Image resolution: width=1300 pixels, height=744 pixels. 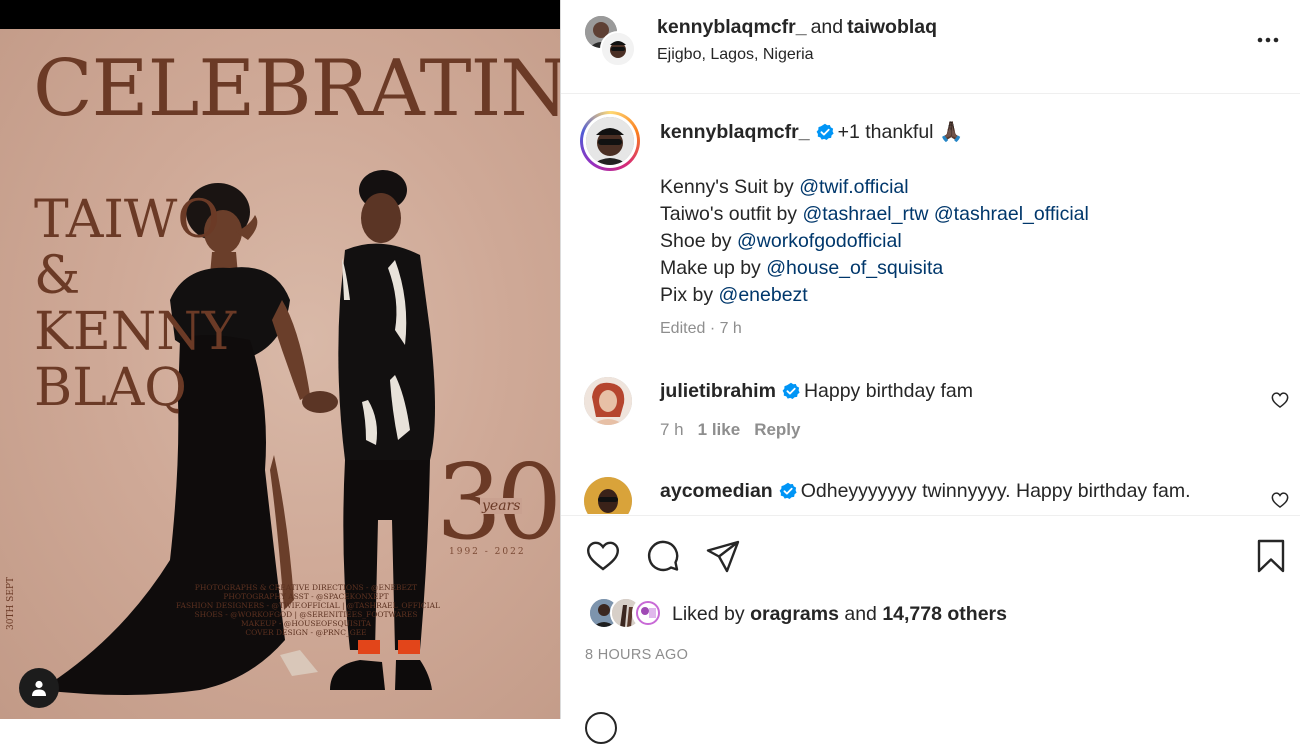 What do you see at coordinates (819, 241) in the screenshot?
I see `mention-link: @workofgodofficial` at bounding box center [819, 241].